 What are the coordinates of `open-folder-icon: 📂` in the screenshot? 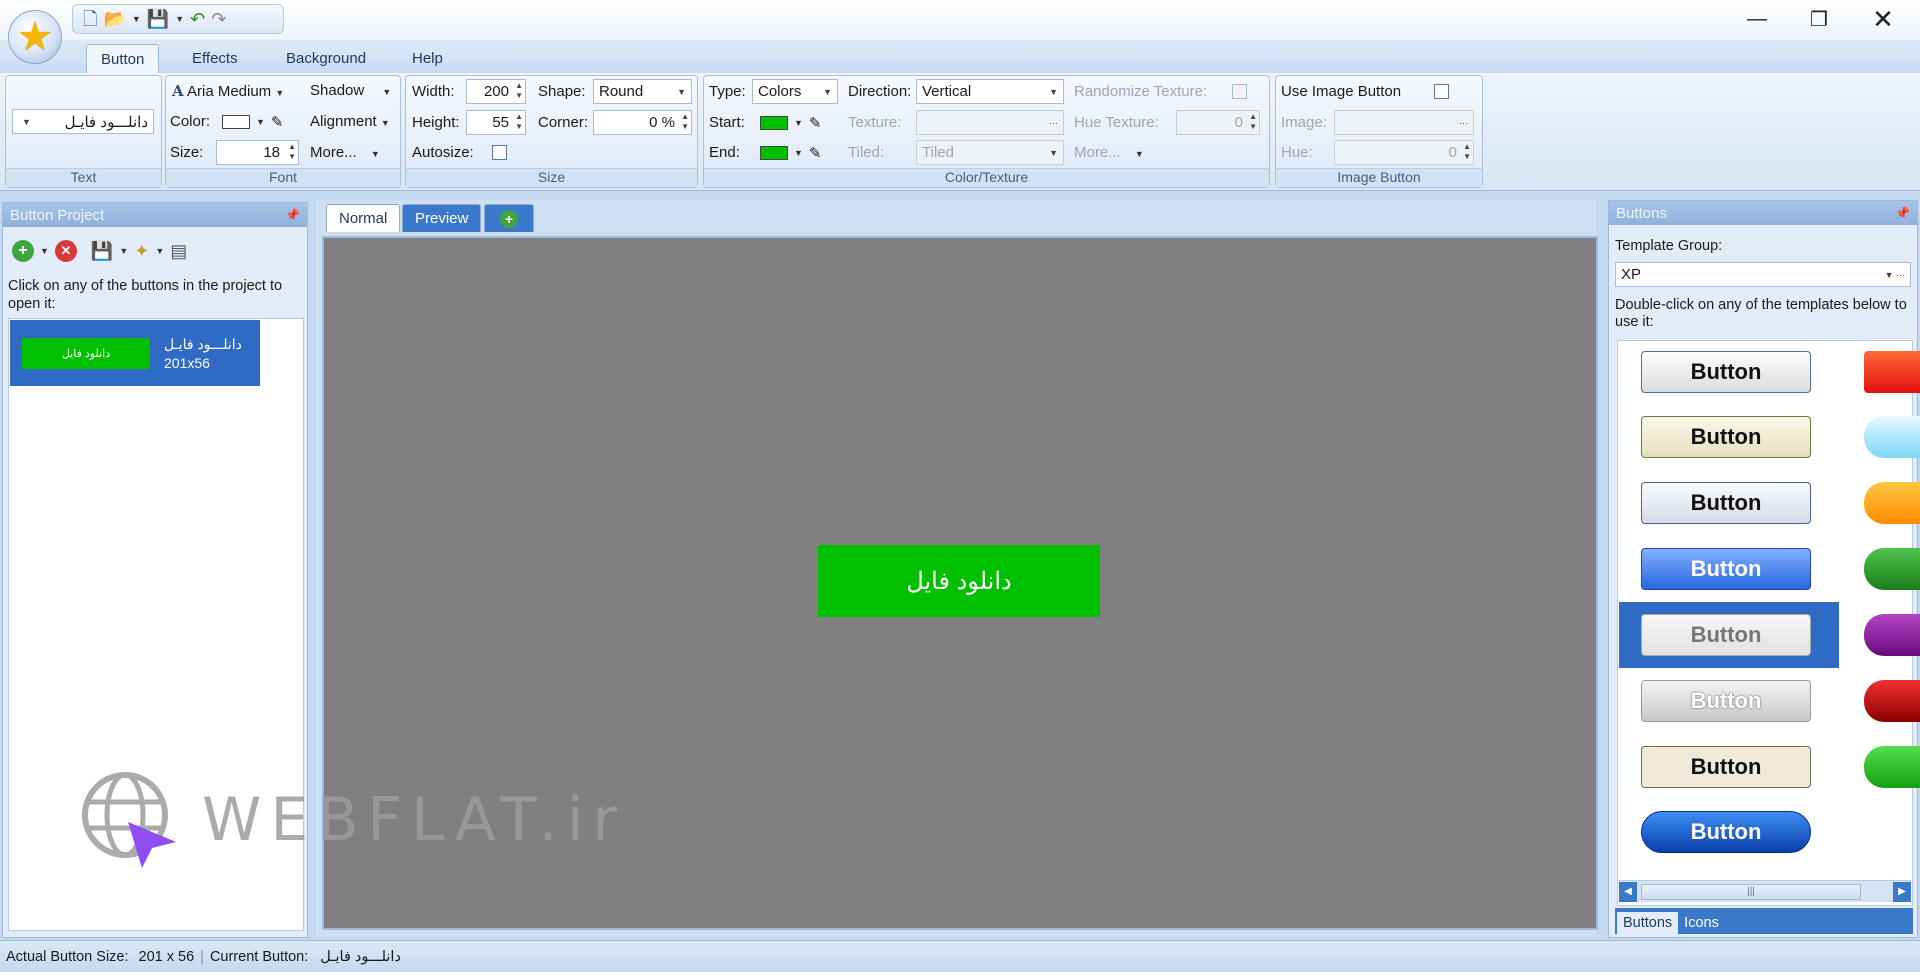 It's located at (114, 19).